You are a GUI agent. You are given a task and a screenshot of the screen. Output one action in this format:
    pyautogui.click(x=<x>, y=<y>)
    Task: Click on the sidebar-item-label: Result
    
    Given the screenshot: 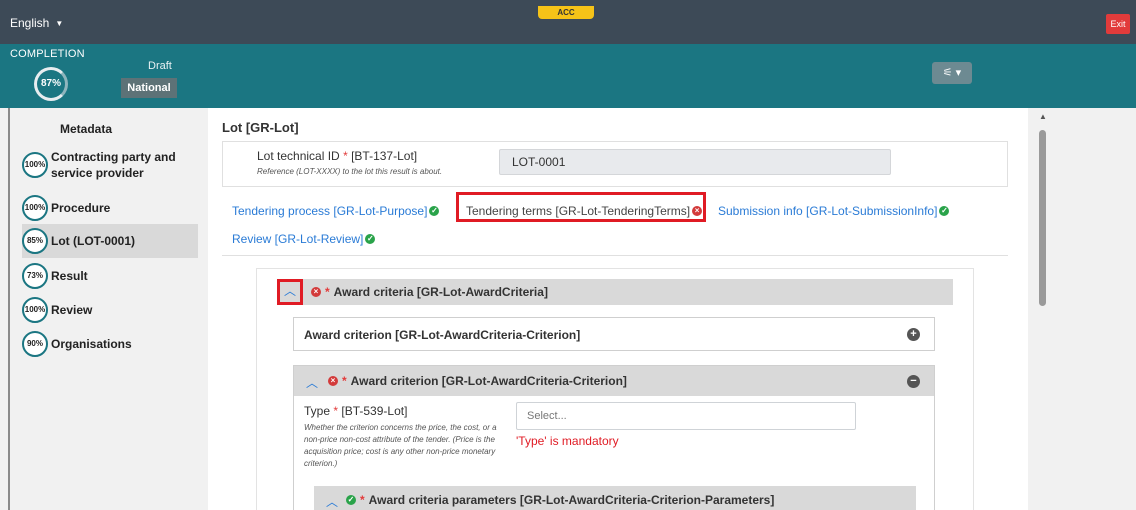 What is the action you would take?
    pyautogui.click(x=69, y=276)
    